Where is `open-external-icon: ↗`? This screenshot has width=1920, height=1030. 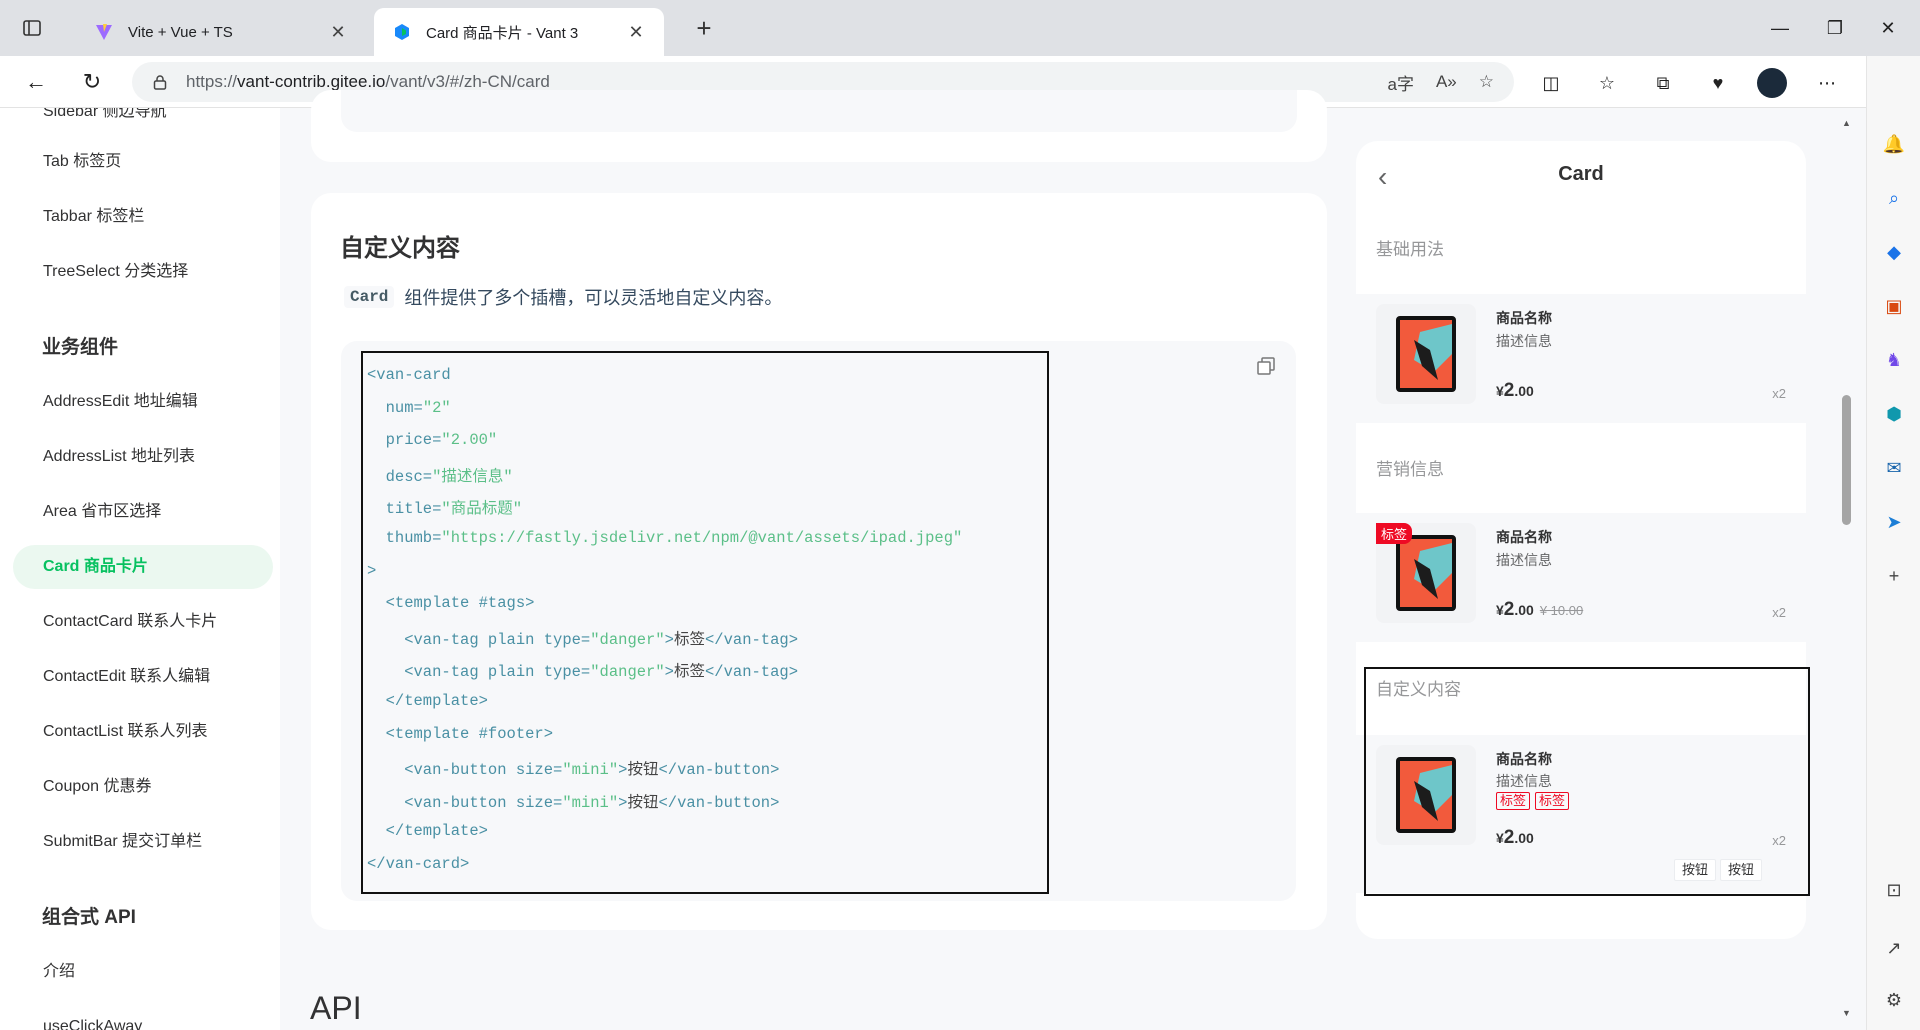 open-external-icon: ↗ is located at coordinates (1894, 948).